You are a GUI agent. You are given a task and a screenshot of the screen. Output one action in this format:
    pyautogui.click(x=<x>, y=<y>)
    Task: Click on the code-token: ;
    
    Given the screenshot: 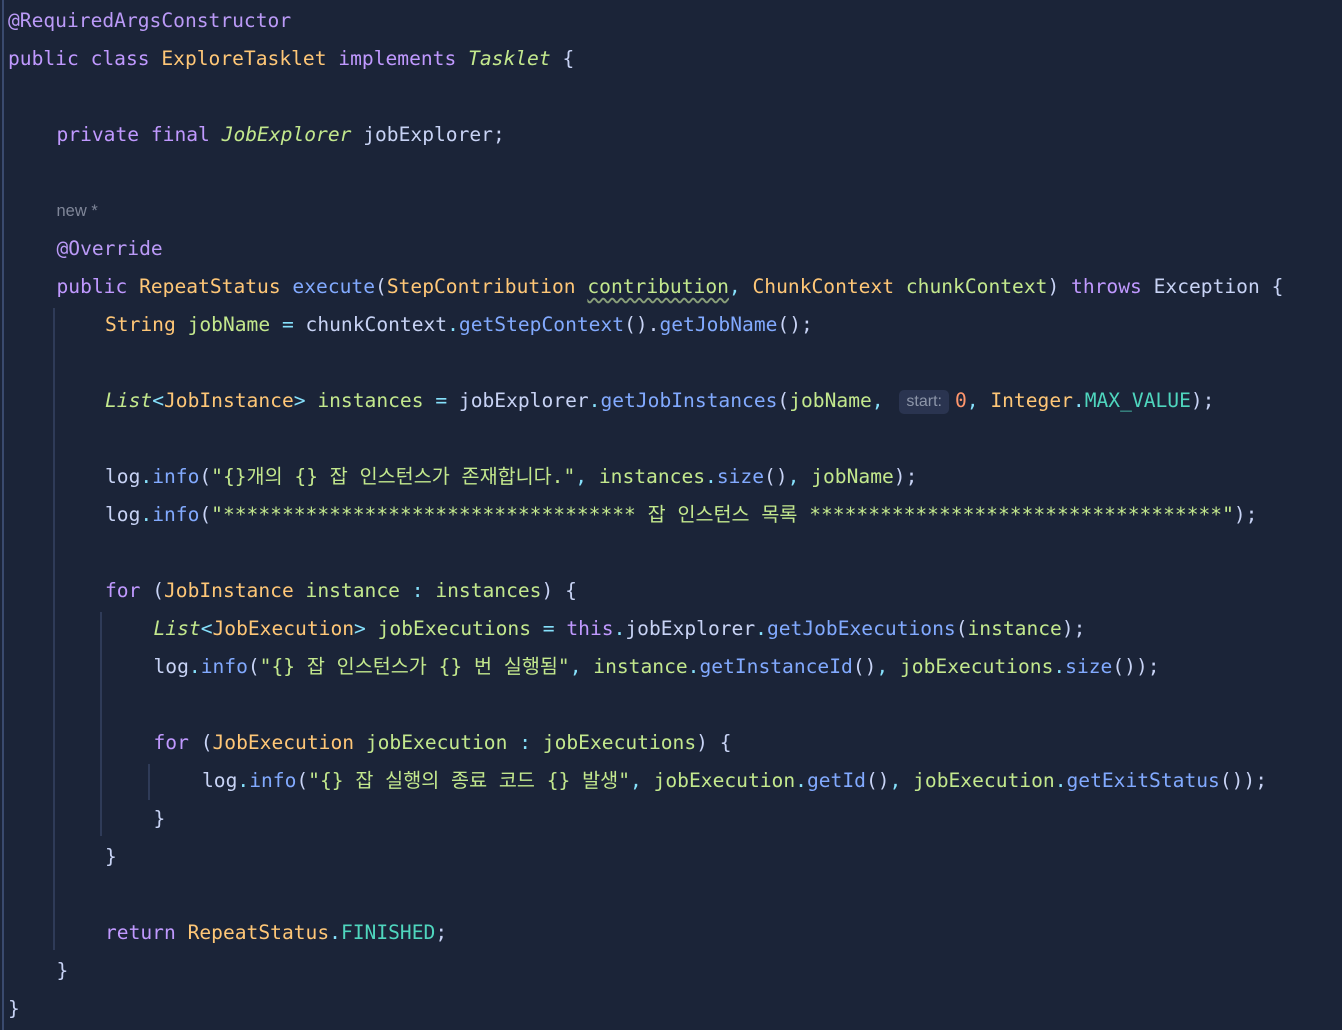 What is the action you would take?
    pyautogui.click(x=441, y=932)
    